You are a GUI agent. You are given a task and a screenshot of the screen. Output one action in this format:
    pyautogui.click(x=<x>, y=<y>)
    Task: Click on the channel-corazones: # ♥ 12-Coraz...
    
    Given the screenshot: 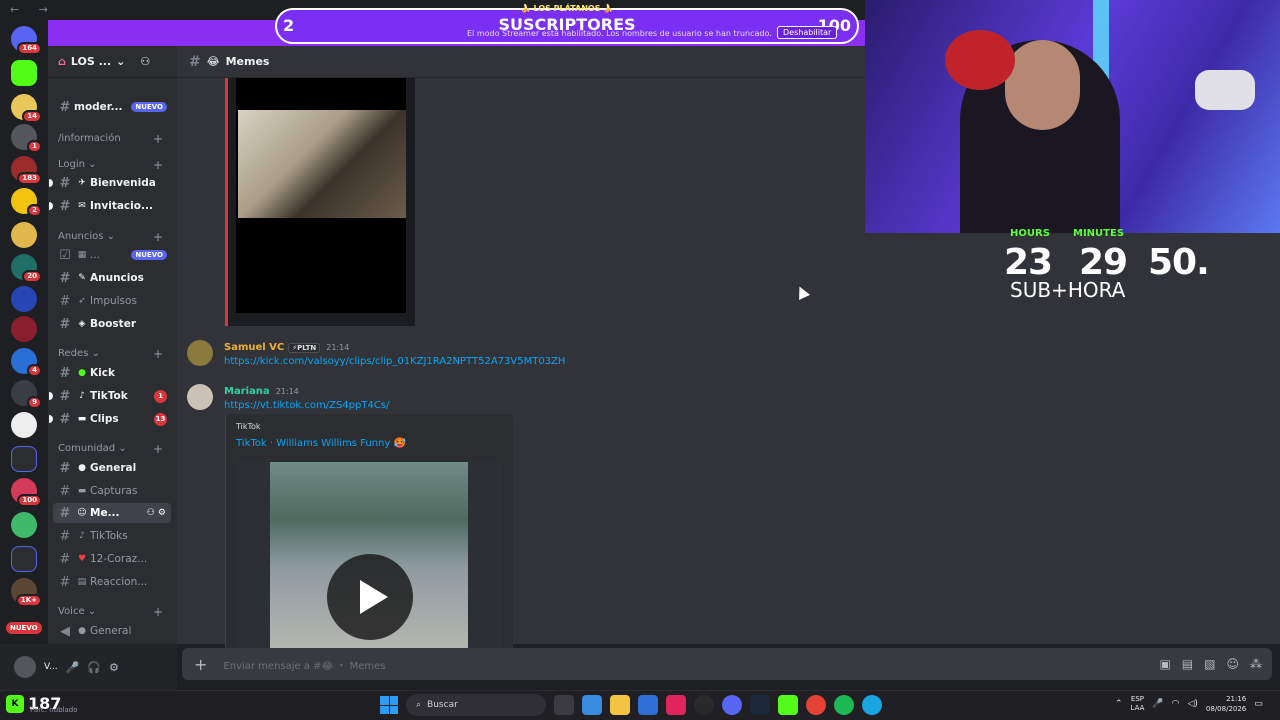 What is the action you would take?
    pyautogui.click(x=112, y=559)
    